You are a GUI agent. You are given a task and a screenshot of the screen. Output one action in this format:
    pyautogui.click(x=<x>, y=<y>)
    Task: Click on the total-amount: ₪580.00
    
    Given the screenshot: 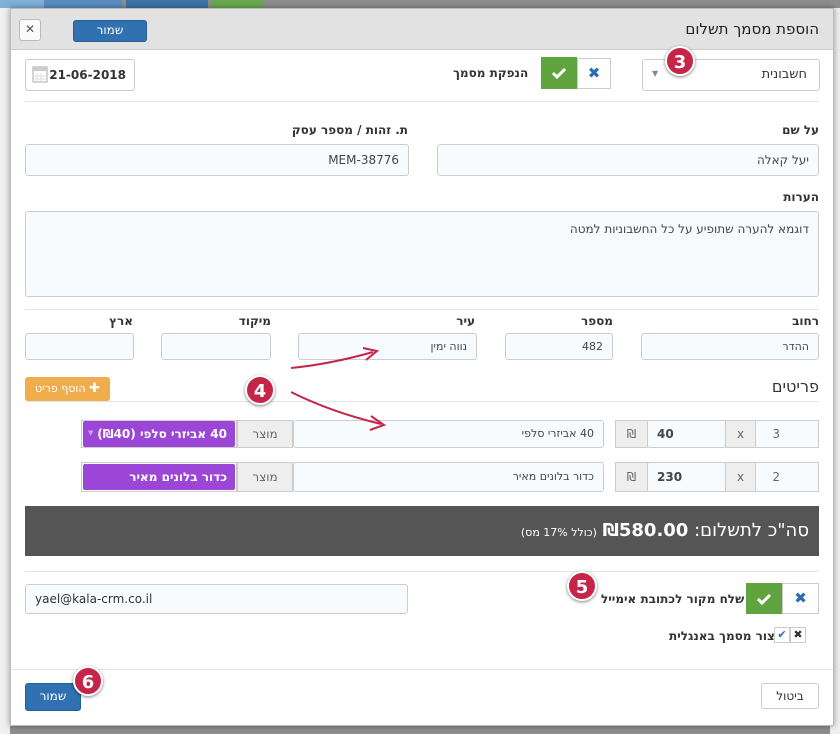 What is the action you would take?
    pyautogui.click(x=645, y=530)
    